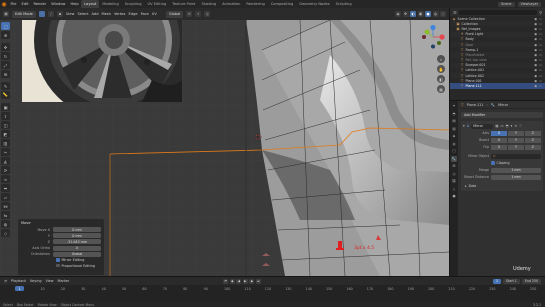 This screenshot has height=307, width=545. What do you see at coordinates (454, 196) in the screenshot?
I see `material-tab-icon: ●` at bounding box center [454, 196].